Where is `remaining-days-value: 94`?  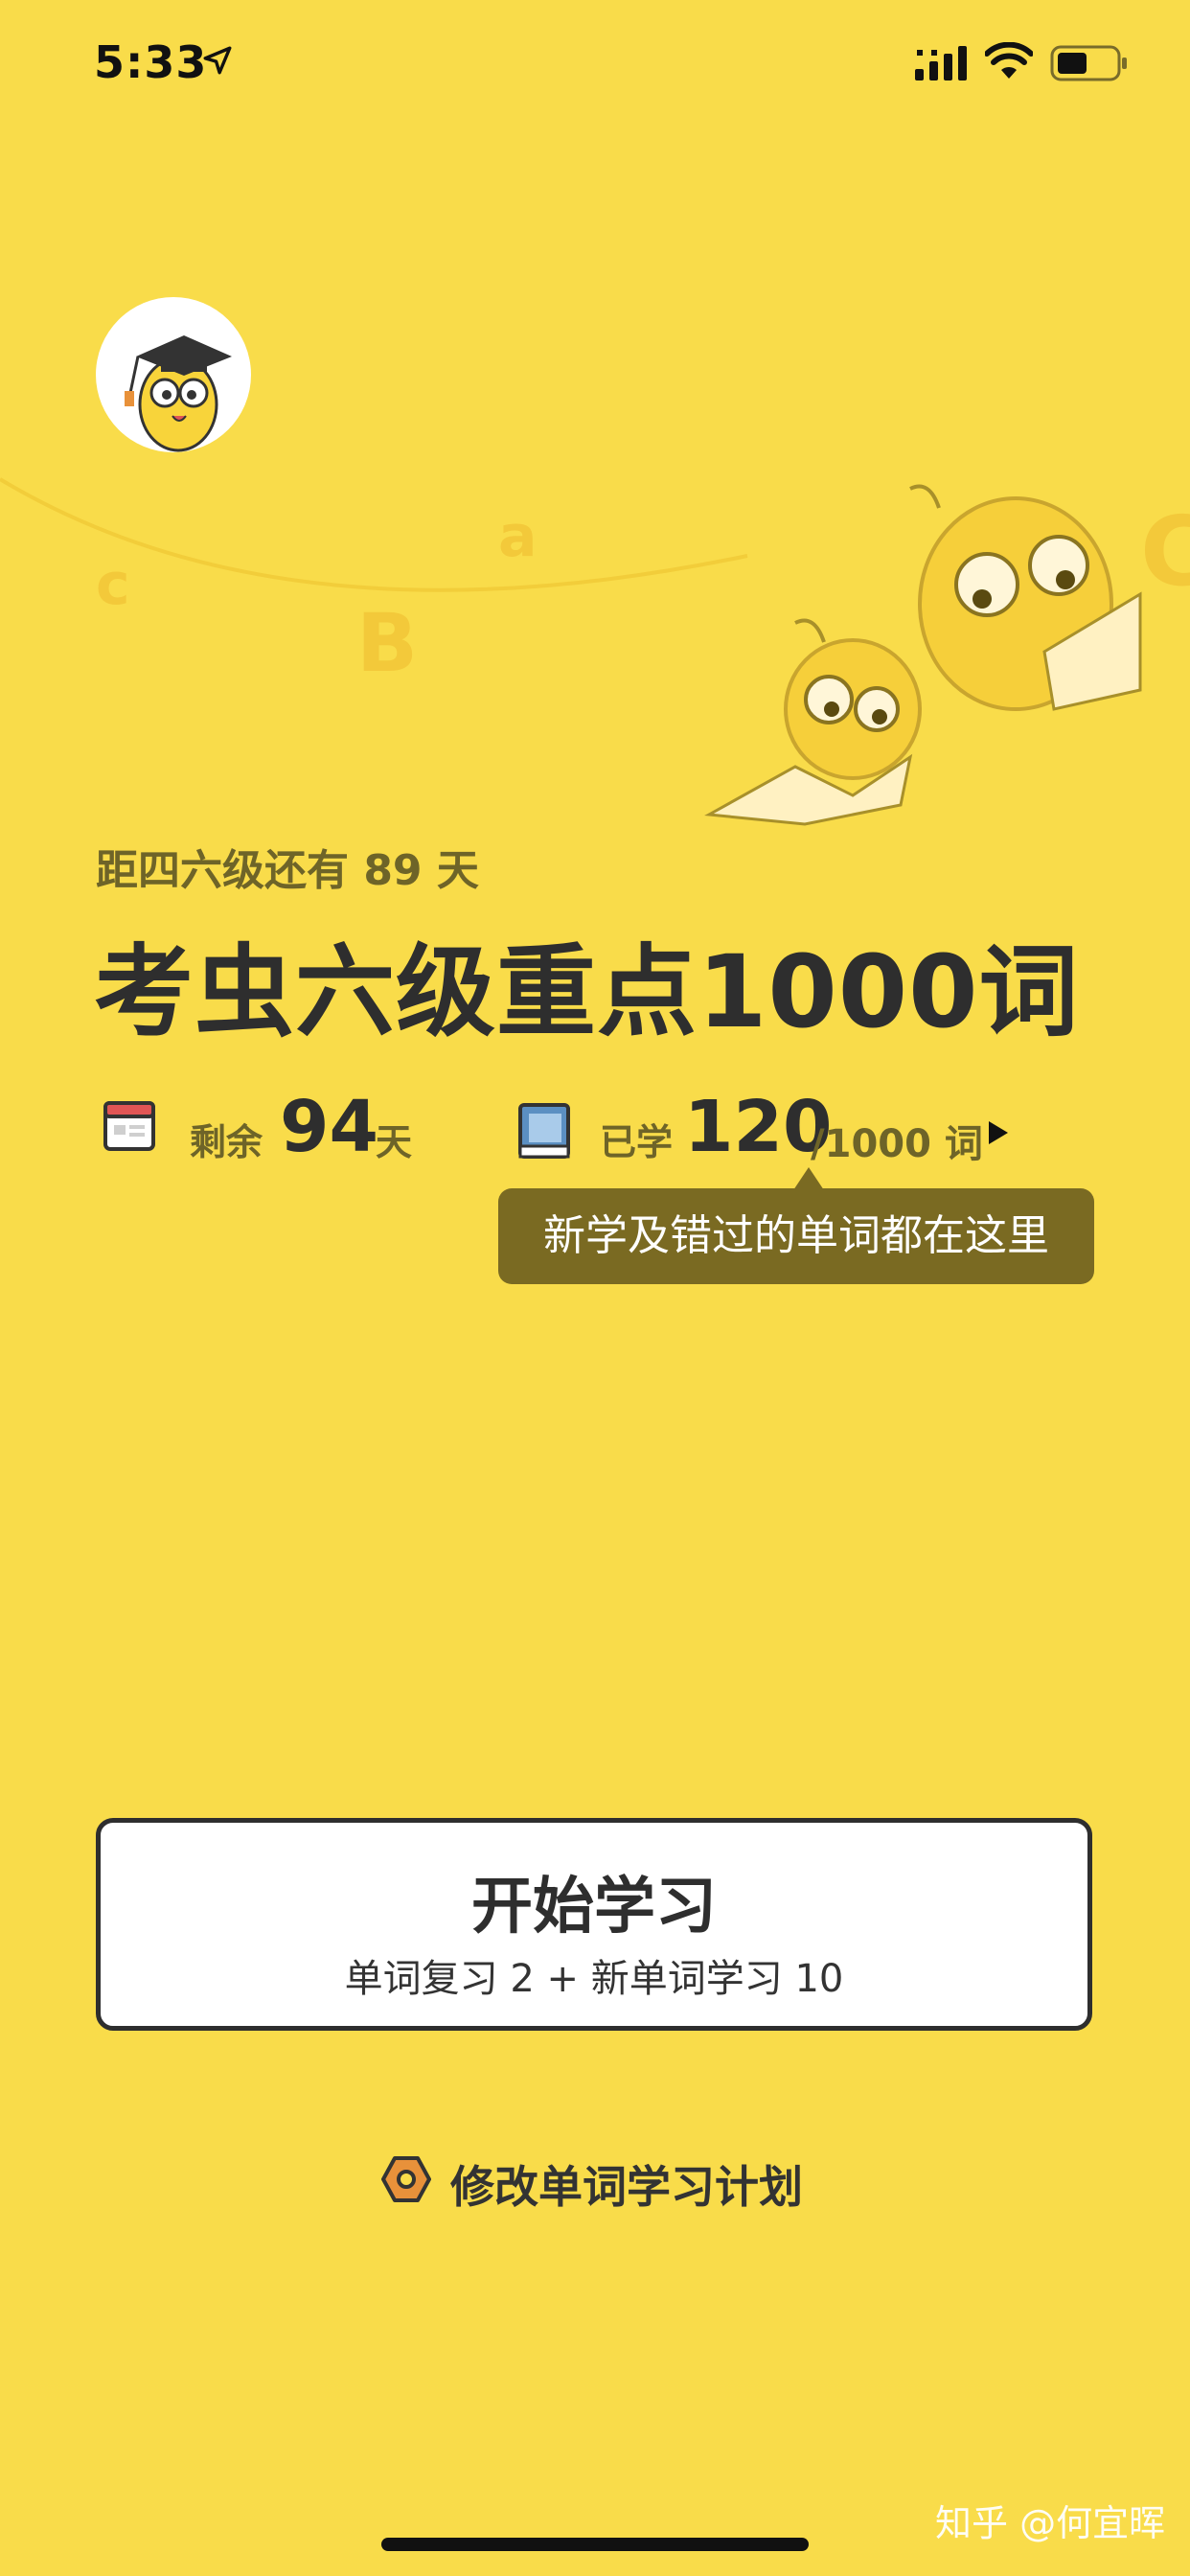
remaining-days-value: 94 is located at coordinates (329, 1127).